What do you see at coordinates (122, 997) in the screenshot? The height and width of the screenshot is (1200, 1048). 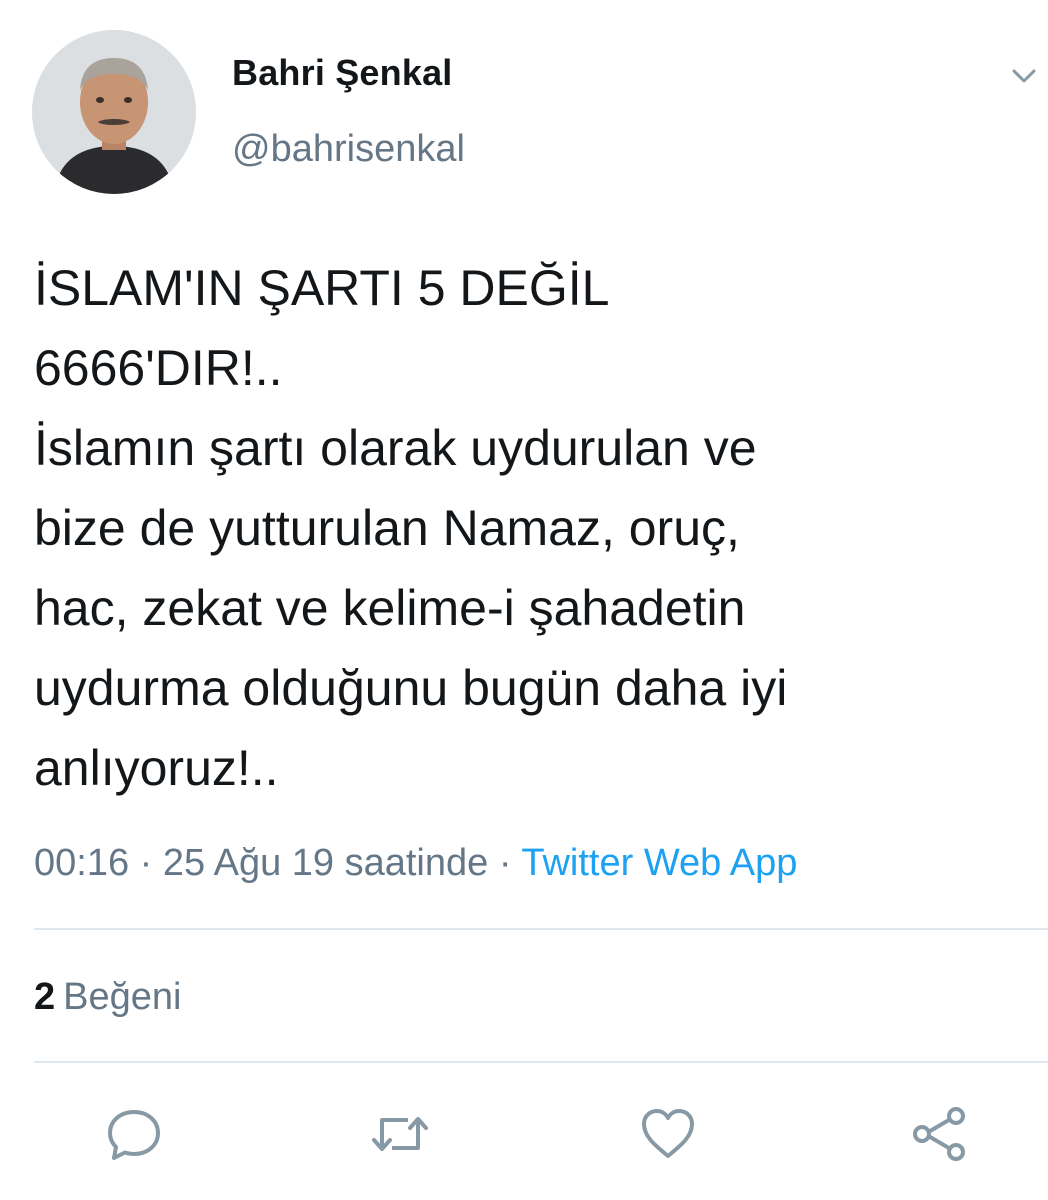 I see `likes-label: Beğeni` at bounding box center [122, 997].